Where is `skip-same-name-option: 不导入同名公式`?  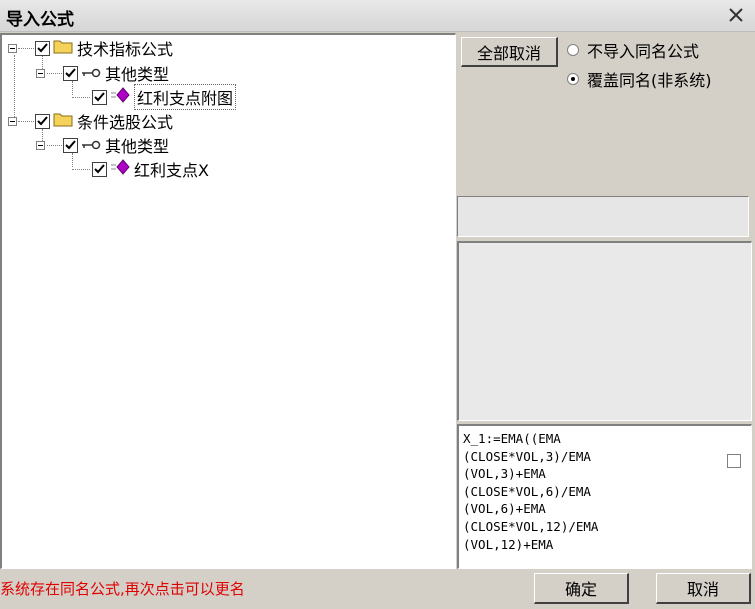
skip-same-name-option: 不导入同名公式 is located at coordinates (633, 50).